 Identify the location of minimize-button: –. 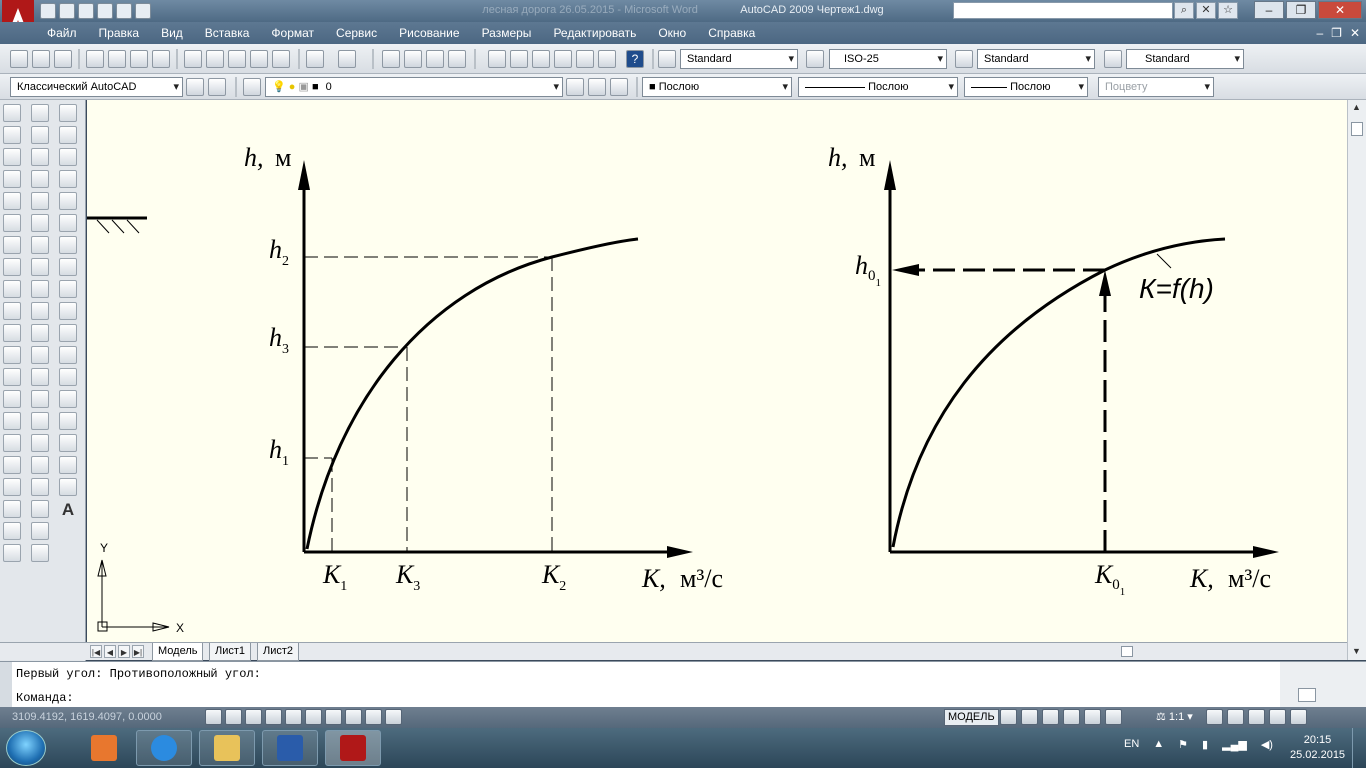
(1269, 10).